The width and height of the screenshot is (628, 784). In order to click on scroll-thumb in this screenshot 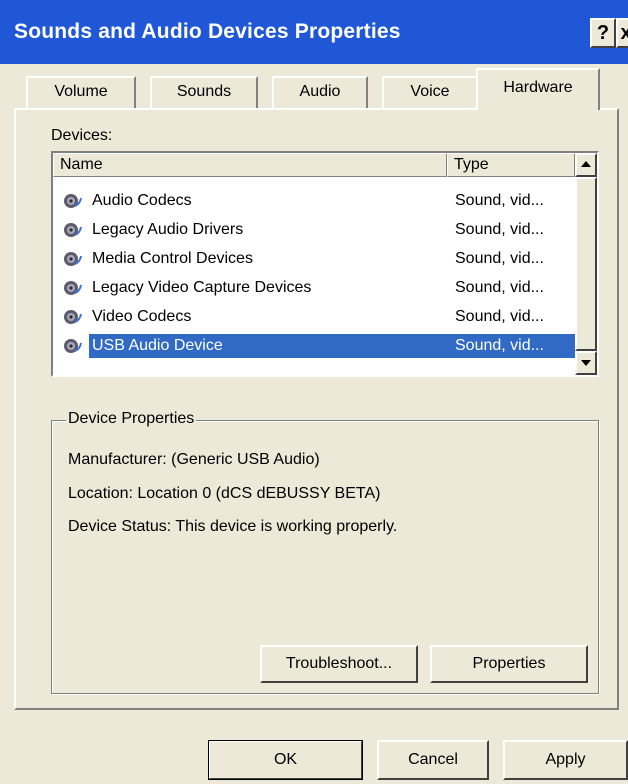, I will do `click(586, 264)`.